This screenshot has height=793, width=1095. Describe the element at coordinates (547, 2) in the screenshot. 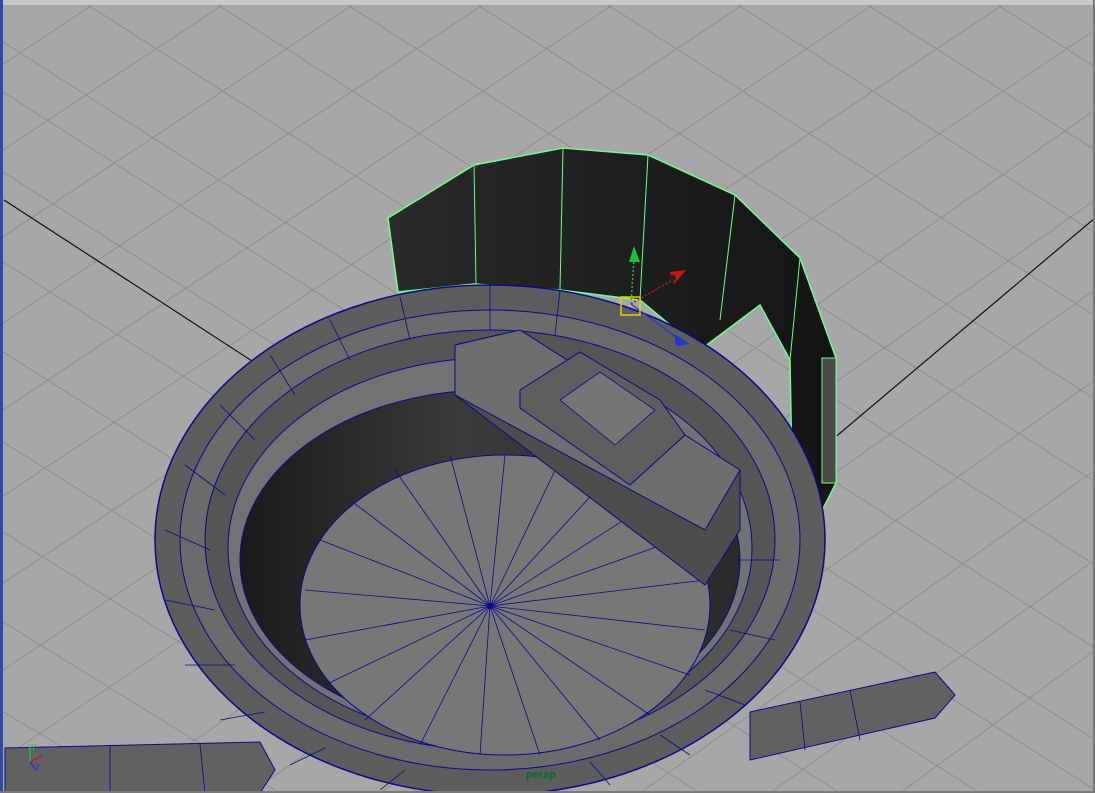

I see `viewport-top-edge` at that location.